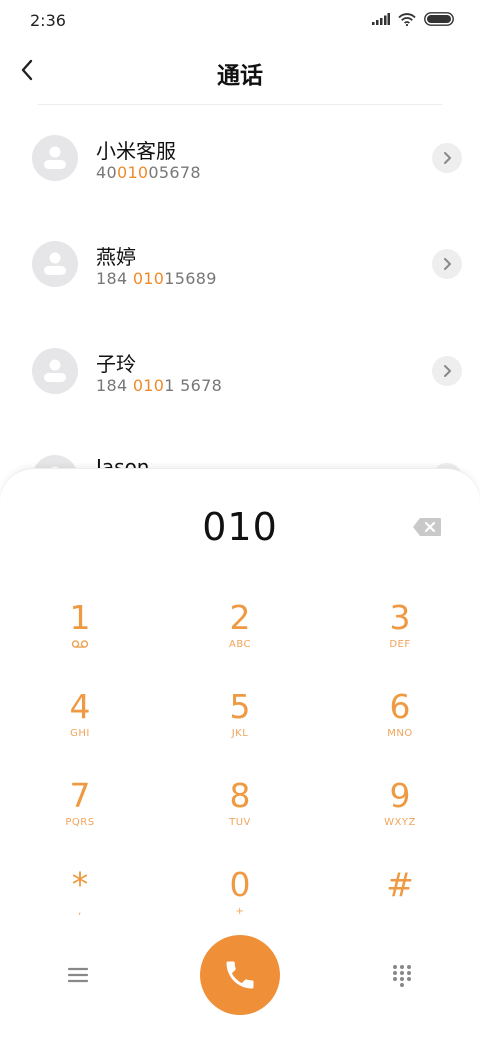 This screenshot has height=1041, width=480. What do you see at coordinates (240, 76) in the screenshot?
I see `page-title: 通话` at bounding box center [240, 76].